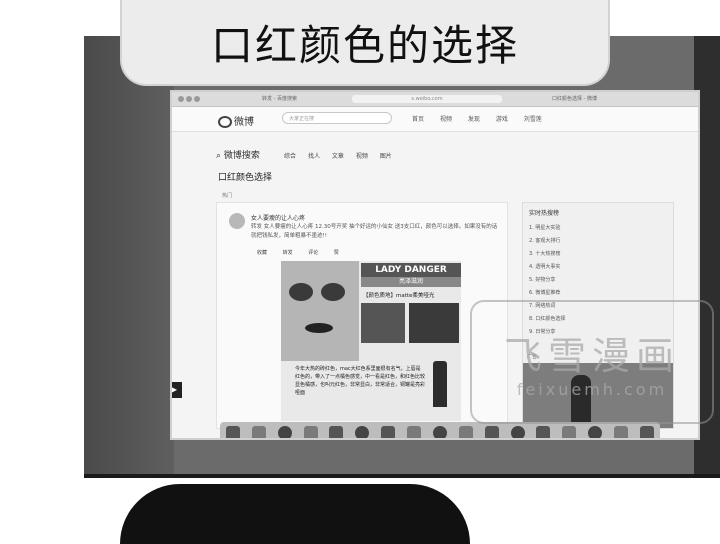  What do you see at coordinates (320, 311) in the screenshot?
I see `model-face-image` at bounding box center [320, 311].